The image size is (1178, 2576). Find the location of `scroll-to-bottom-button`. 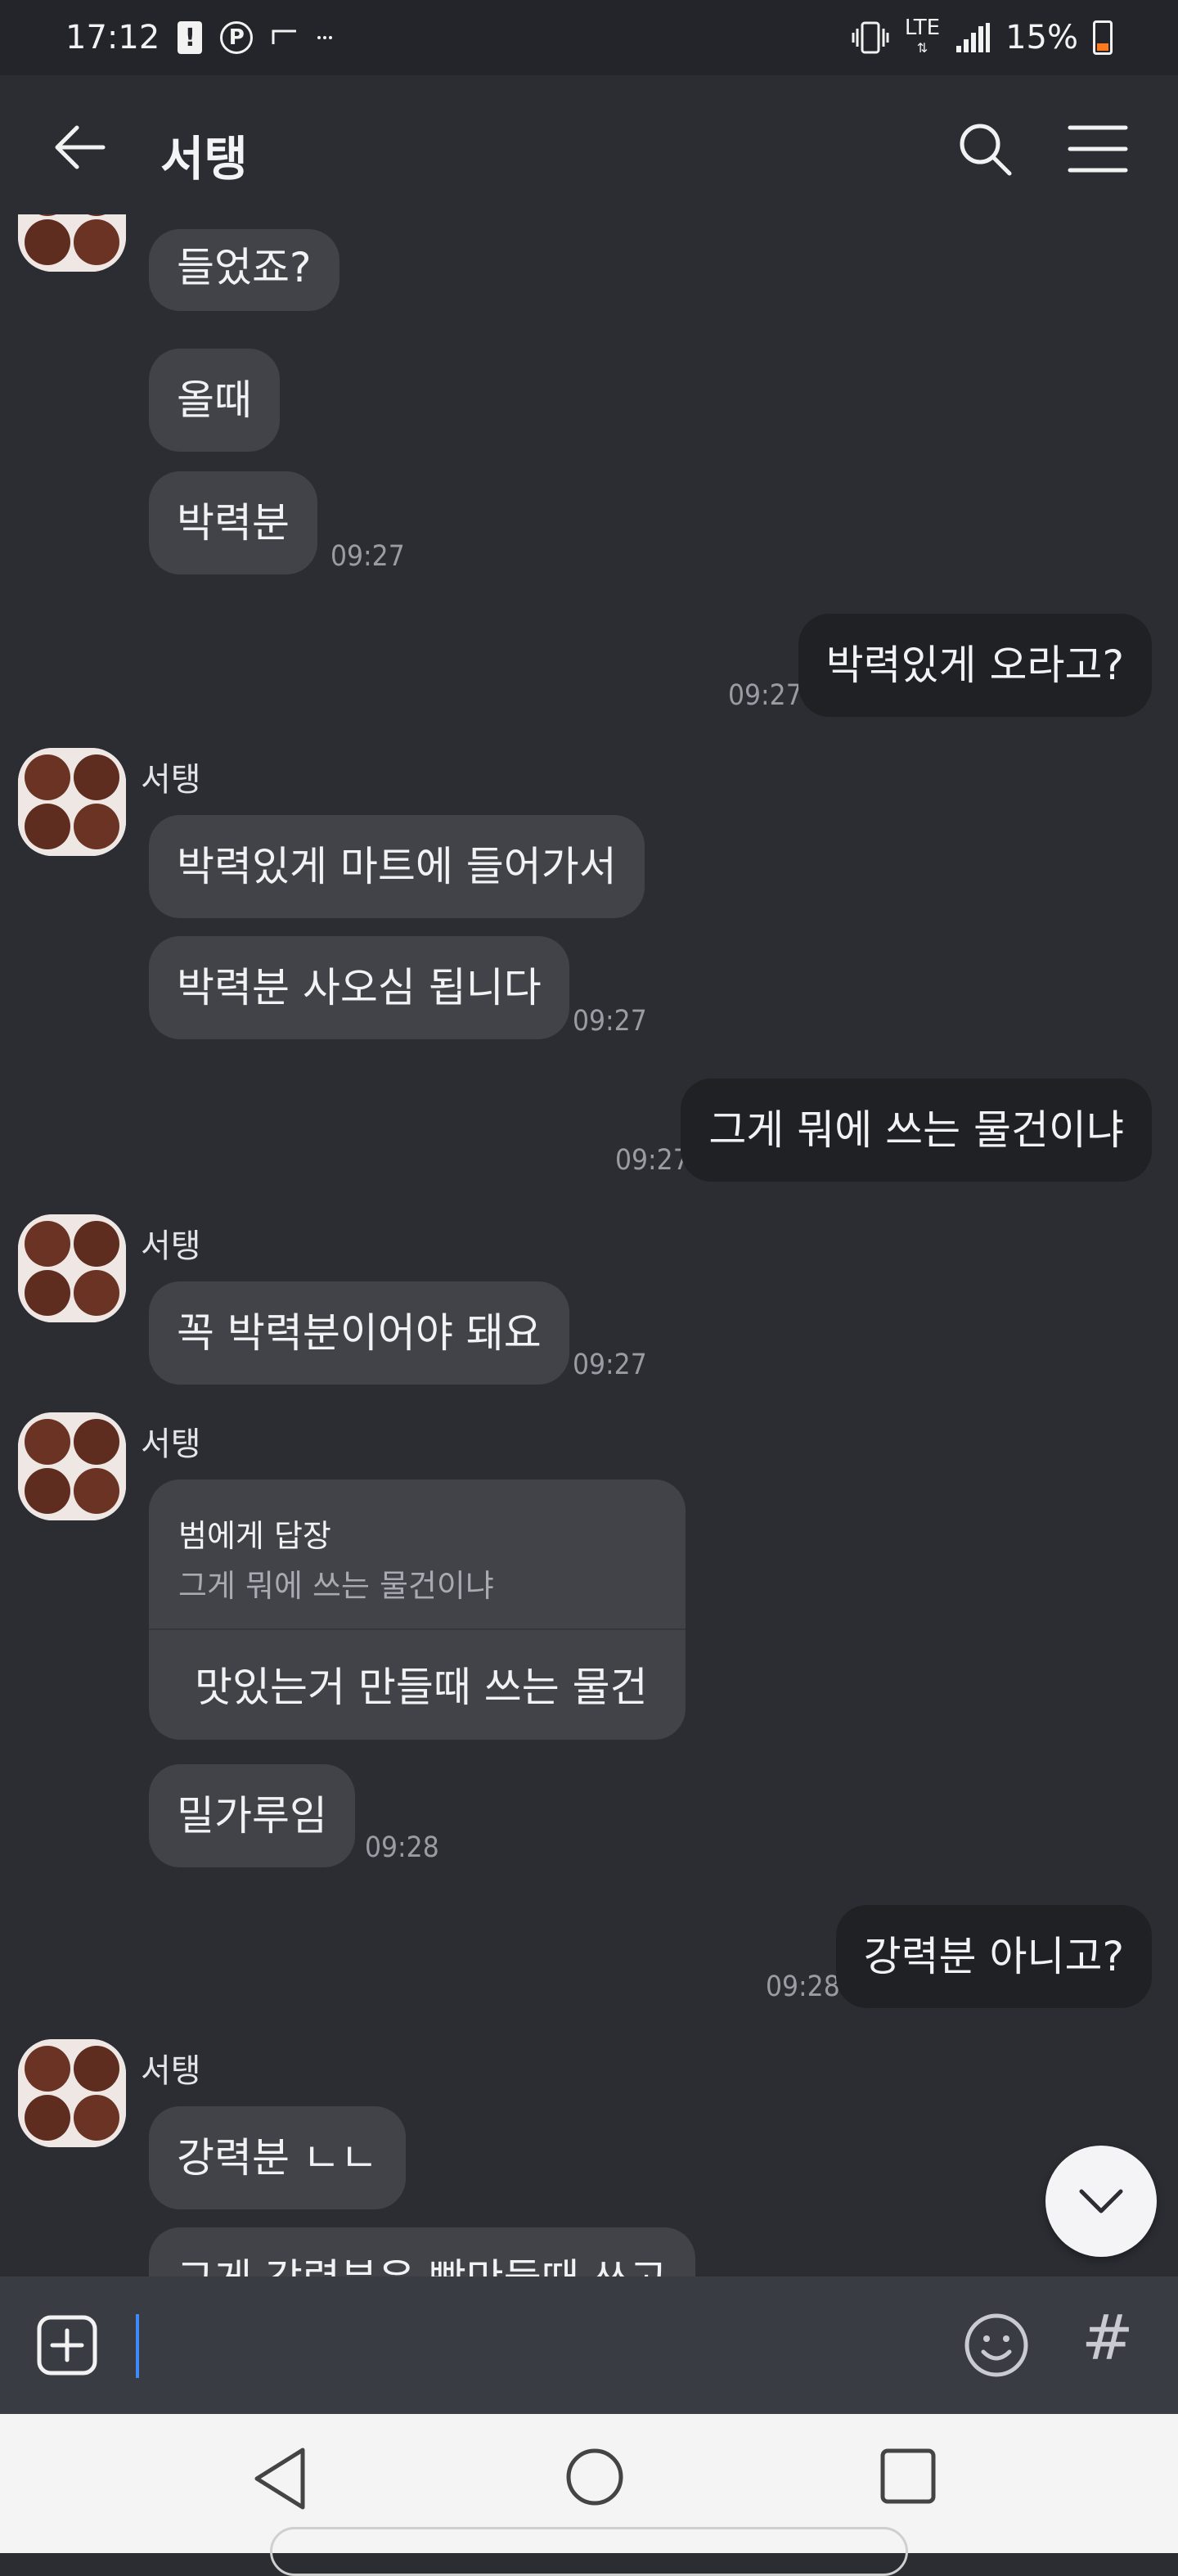

scroll-to-bottom-button is located at coordinates (1101, 2201).